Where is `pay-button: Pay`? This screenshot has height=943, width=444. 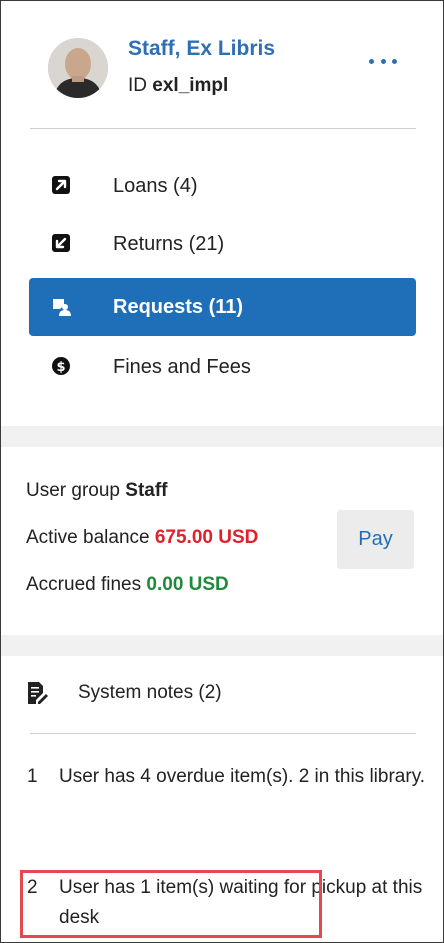 pay-button: Pay is located at coordinates (375, 539).